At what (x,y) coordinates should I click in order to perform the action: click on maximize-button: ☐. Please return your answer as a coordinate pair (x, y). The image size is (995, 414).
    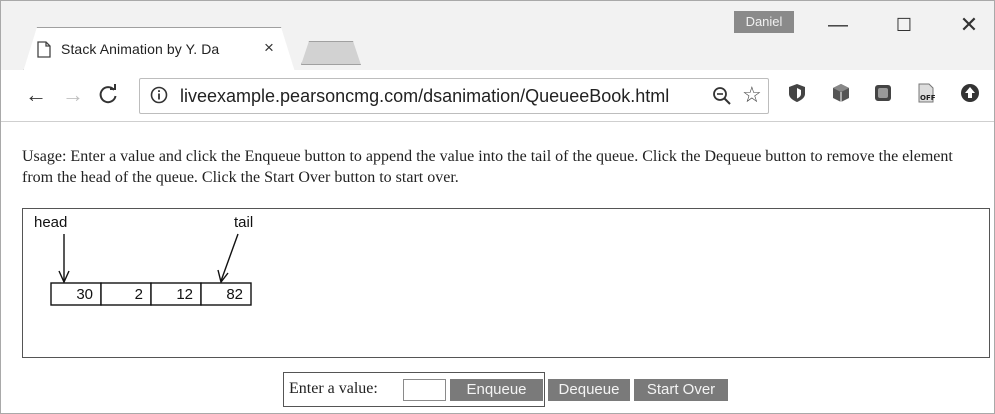
    Looking at the image, I should click on (904, 25).